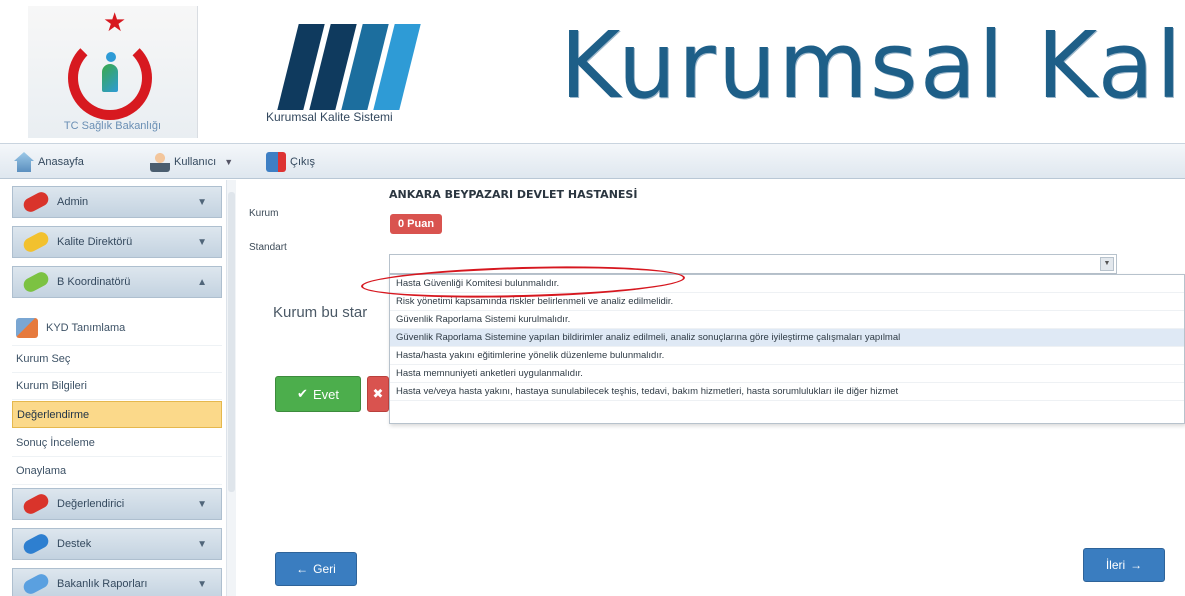 The height and width of the screenshot is (596, 1185). I want to click on chevron-up-icon: ▲, so click(202, 282).